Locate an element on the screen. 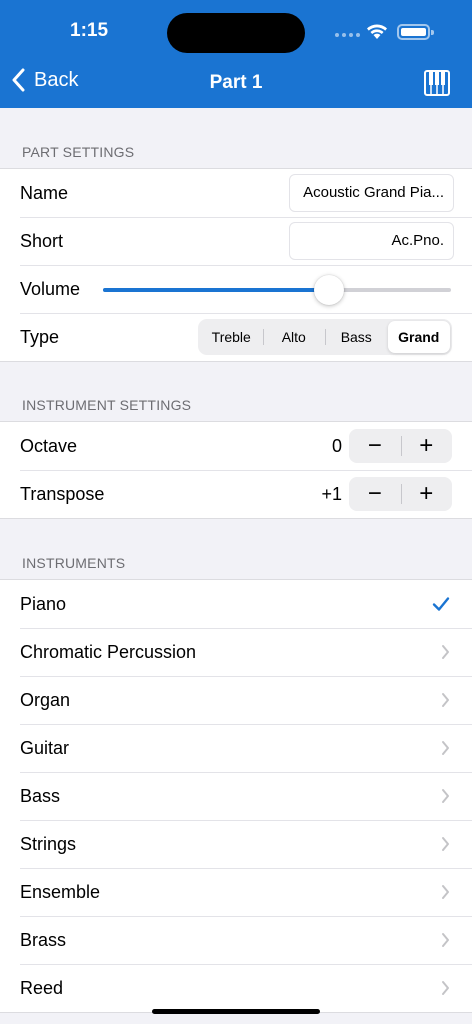  battery-icon is located at coordinates (415, 32).